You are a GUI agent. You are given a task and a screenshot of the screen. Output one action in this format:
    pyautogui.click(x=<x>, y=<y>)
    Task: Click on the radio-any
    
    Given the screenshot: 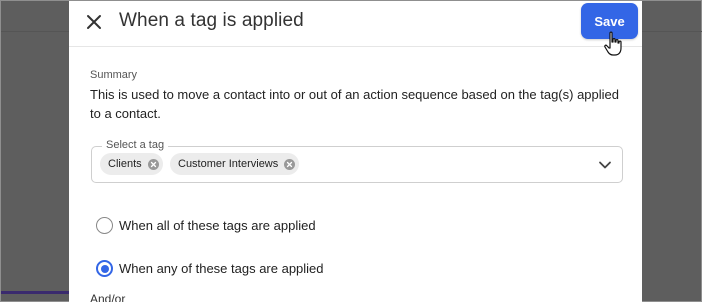 What is the action you would take?
    pyautogui.click(x=104, y=268)
    